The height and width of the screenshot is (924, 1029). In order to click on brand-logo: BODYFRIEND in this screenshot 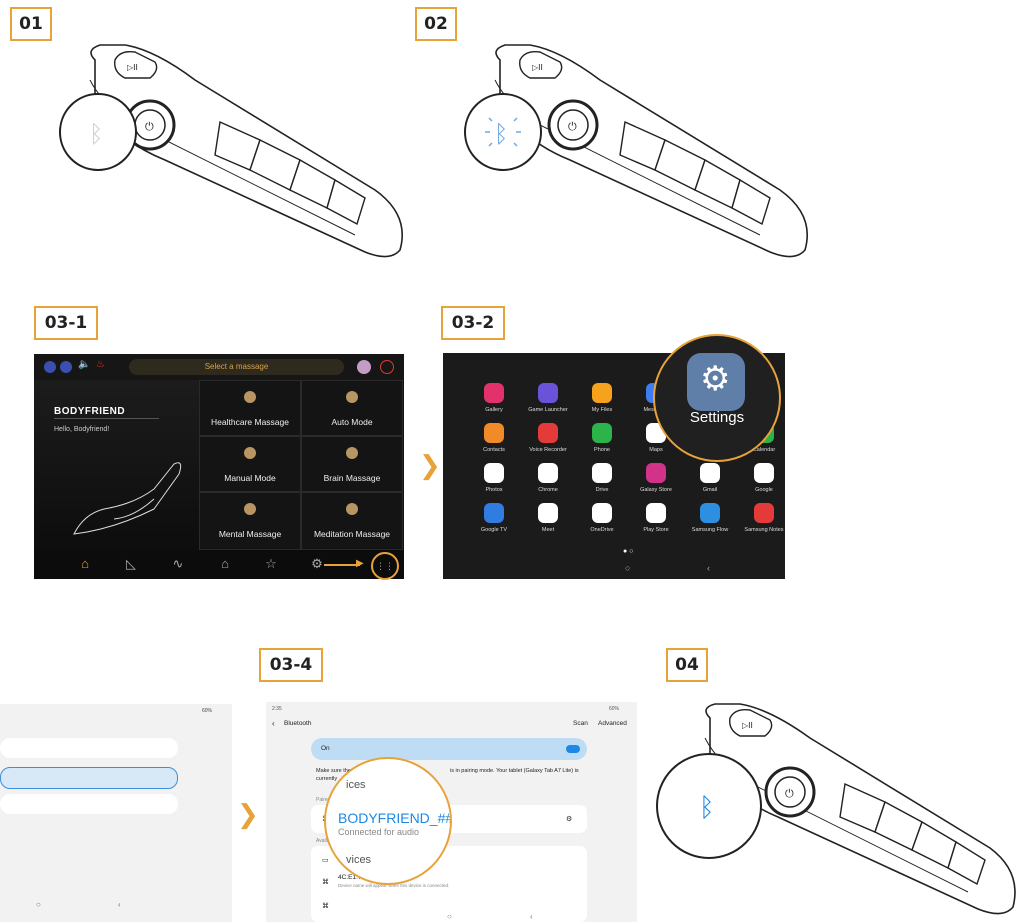, I will do `click(90, 411)`.